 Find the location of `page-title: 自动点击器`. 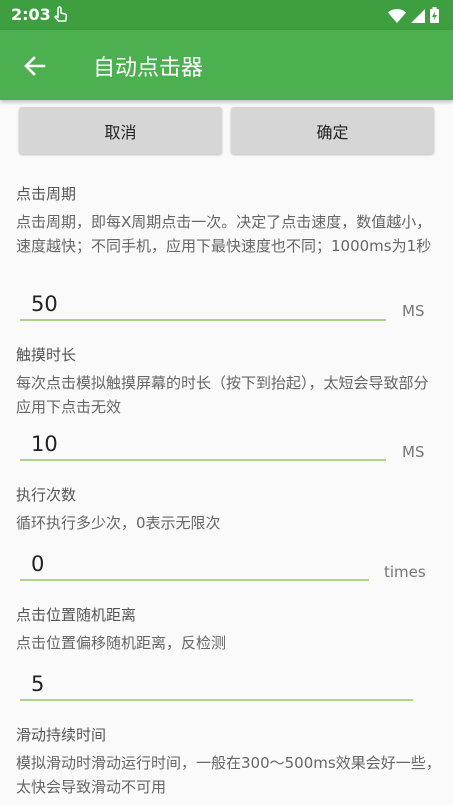

page-title: 自动点击器 is located at coordinates (148, 68).